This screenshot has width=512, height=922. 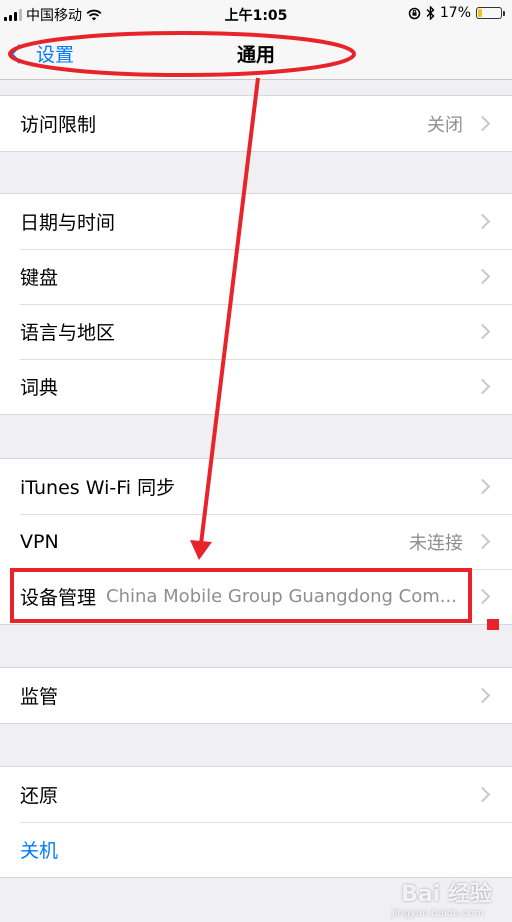 I want to click on settings-group-restrictions: 访问限制 关闭, so click(x=256, y=123).